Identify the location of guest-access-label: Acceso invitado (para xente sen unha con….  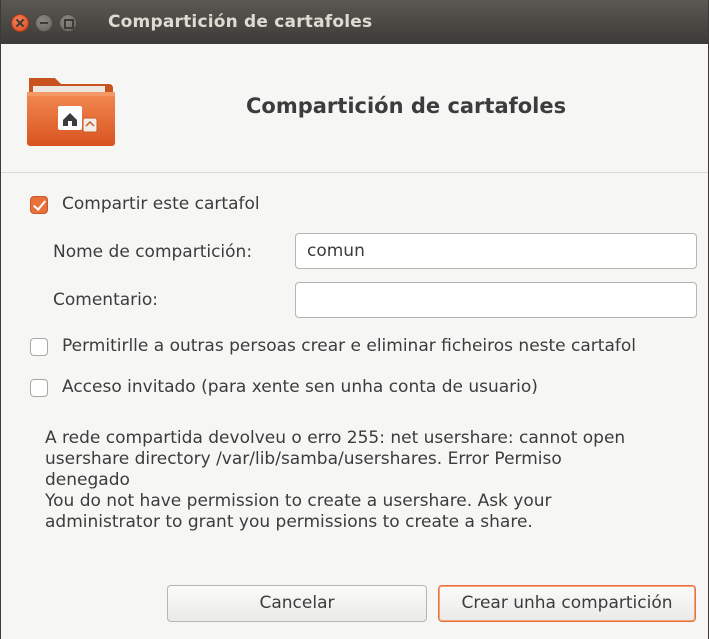
(300, 387).